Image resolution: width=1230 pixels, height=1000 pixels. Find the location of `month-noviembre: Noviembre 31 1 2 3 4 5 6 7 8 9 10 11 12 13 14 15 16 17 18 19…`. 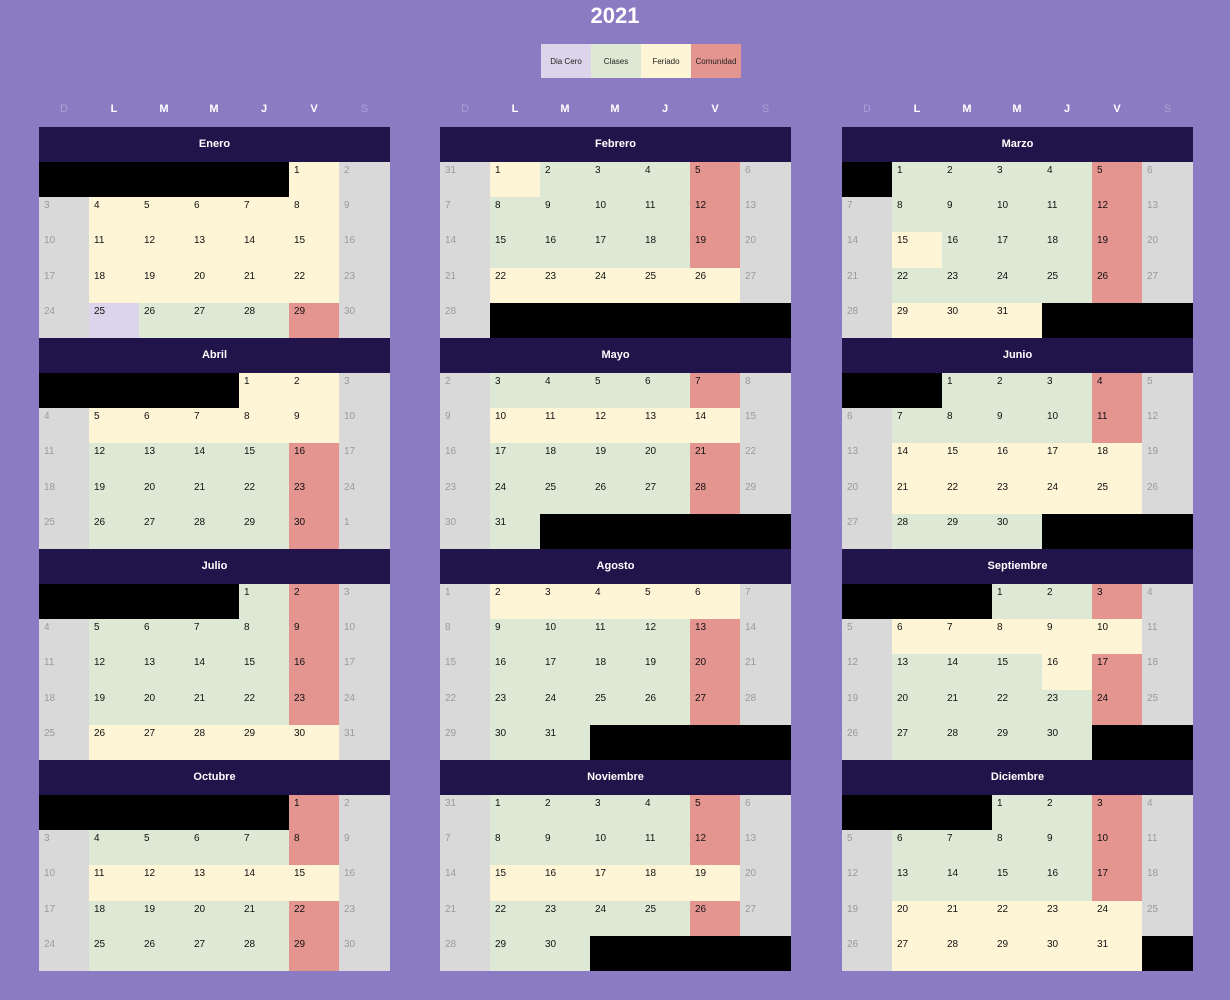

month-noviembre: Noviembre 31 1 2 3 4 5 6 7 8 9 10 11 12 13 14 15 16 17 18 19… is located at coordinates (615, 865).